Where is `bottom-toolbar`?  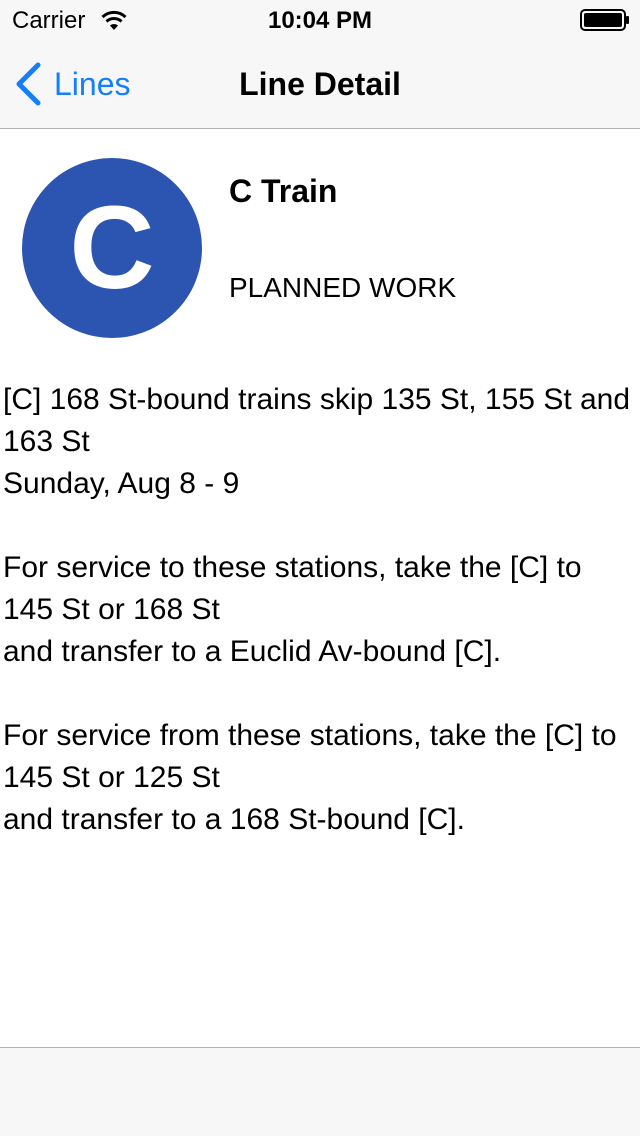 bottom-toolbar is located at coordinates (320, 1091).